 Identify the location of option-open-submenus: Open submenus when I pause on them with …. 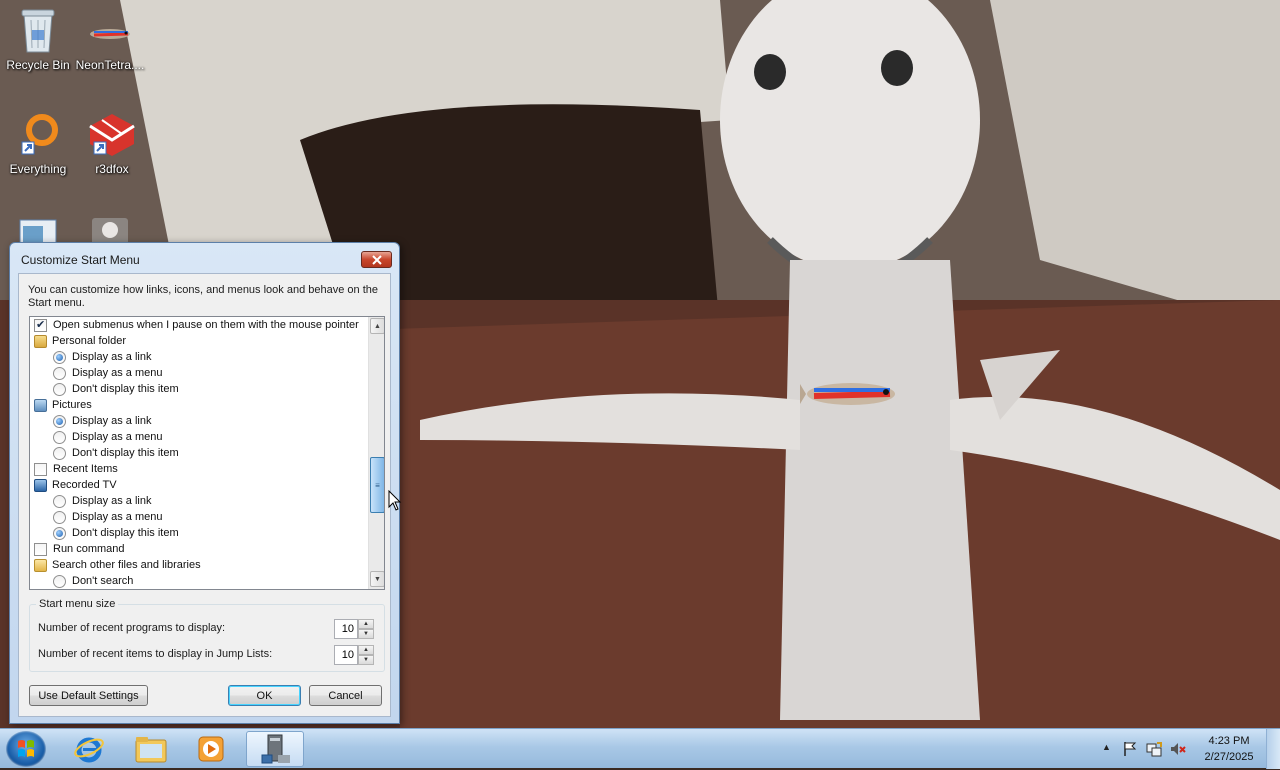
(196, 325).